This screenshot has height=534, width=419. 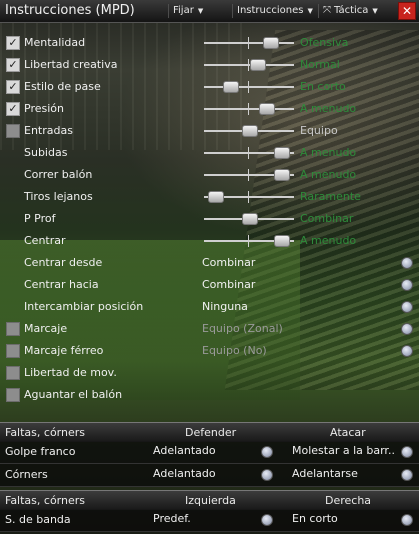 What do you see at coordinates (209, 373) in the screenshot?
I see `instruction-row-libertad-de-mov: Libertad de mov.` at bounding box center [209, 373].